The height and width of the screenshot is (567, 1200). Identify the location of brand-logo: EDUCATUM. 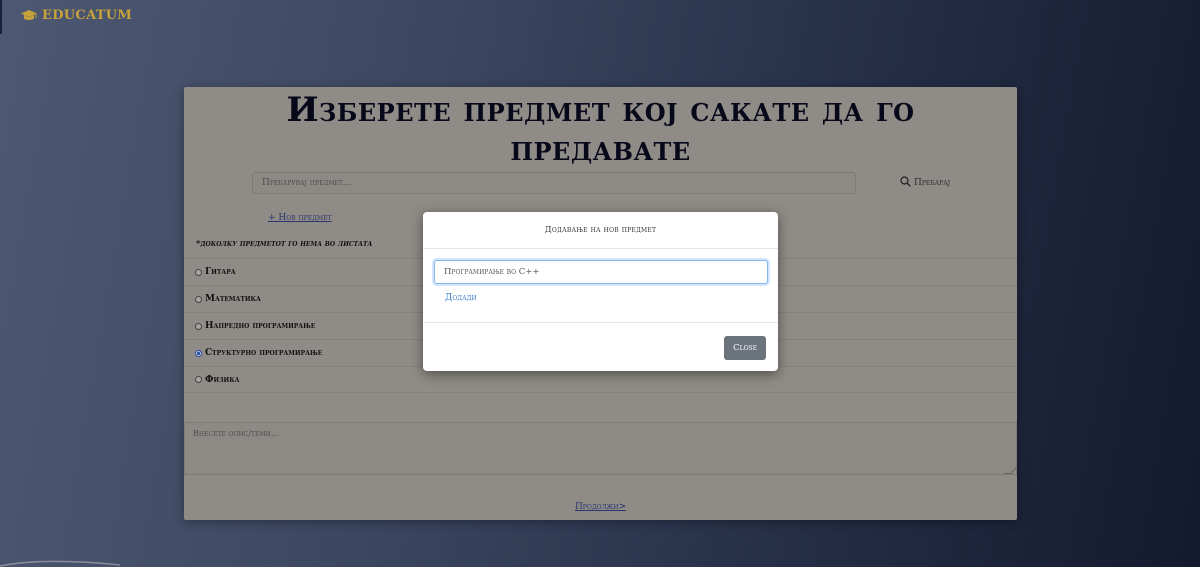
(76, 15).